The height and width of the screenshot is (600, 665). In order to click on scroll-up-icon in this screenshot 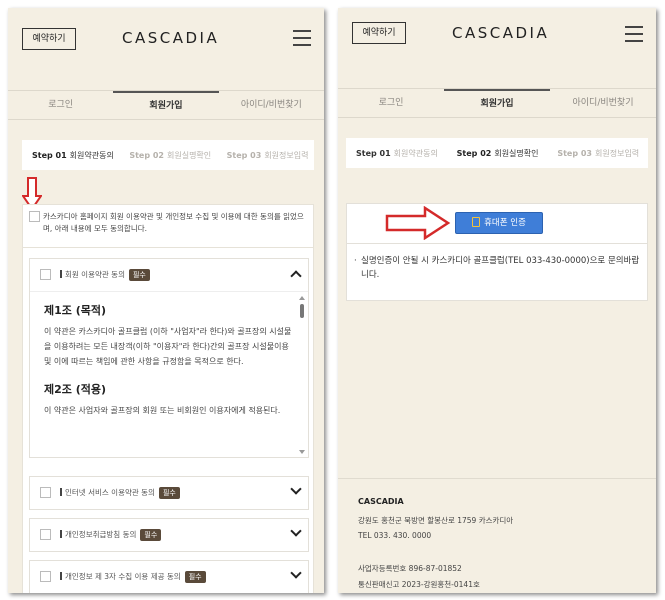, I will do `click(302, 298)`.